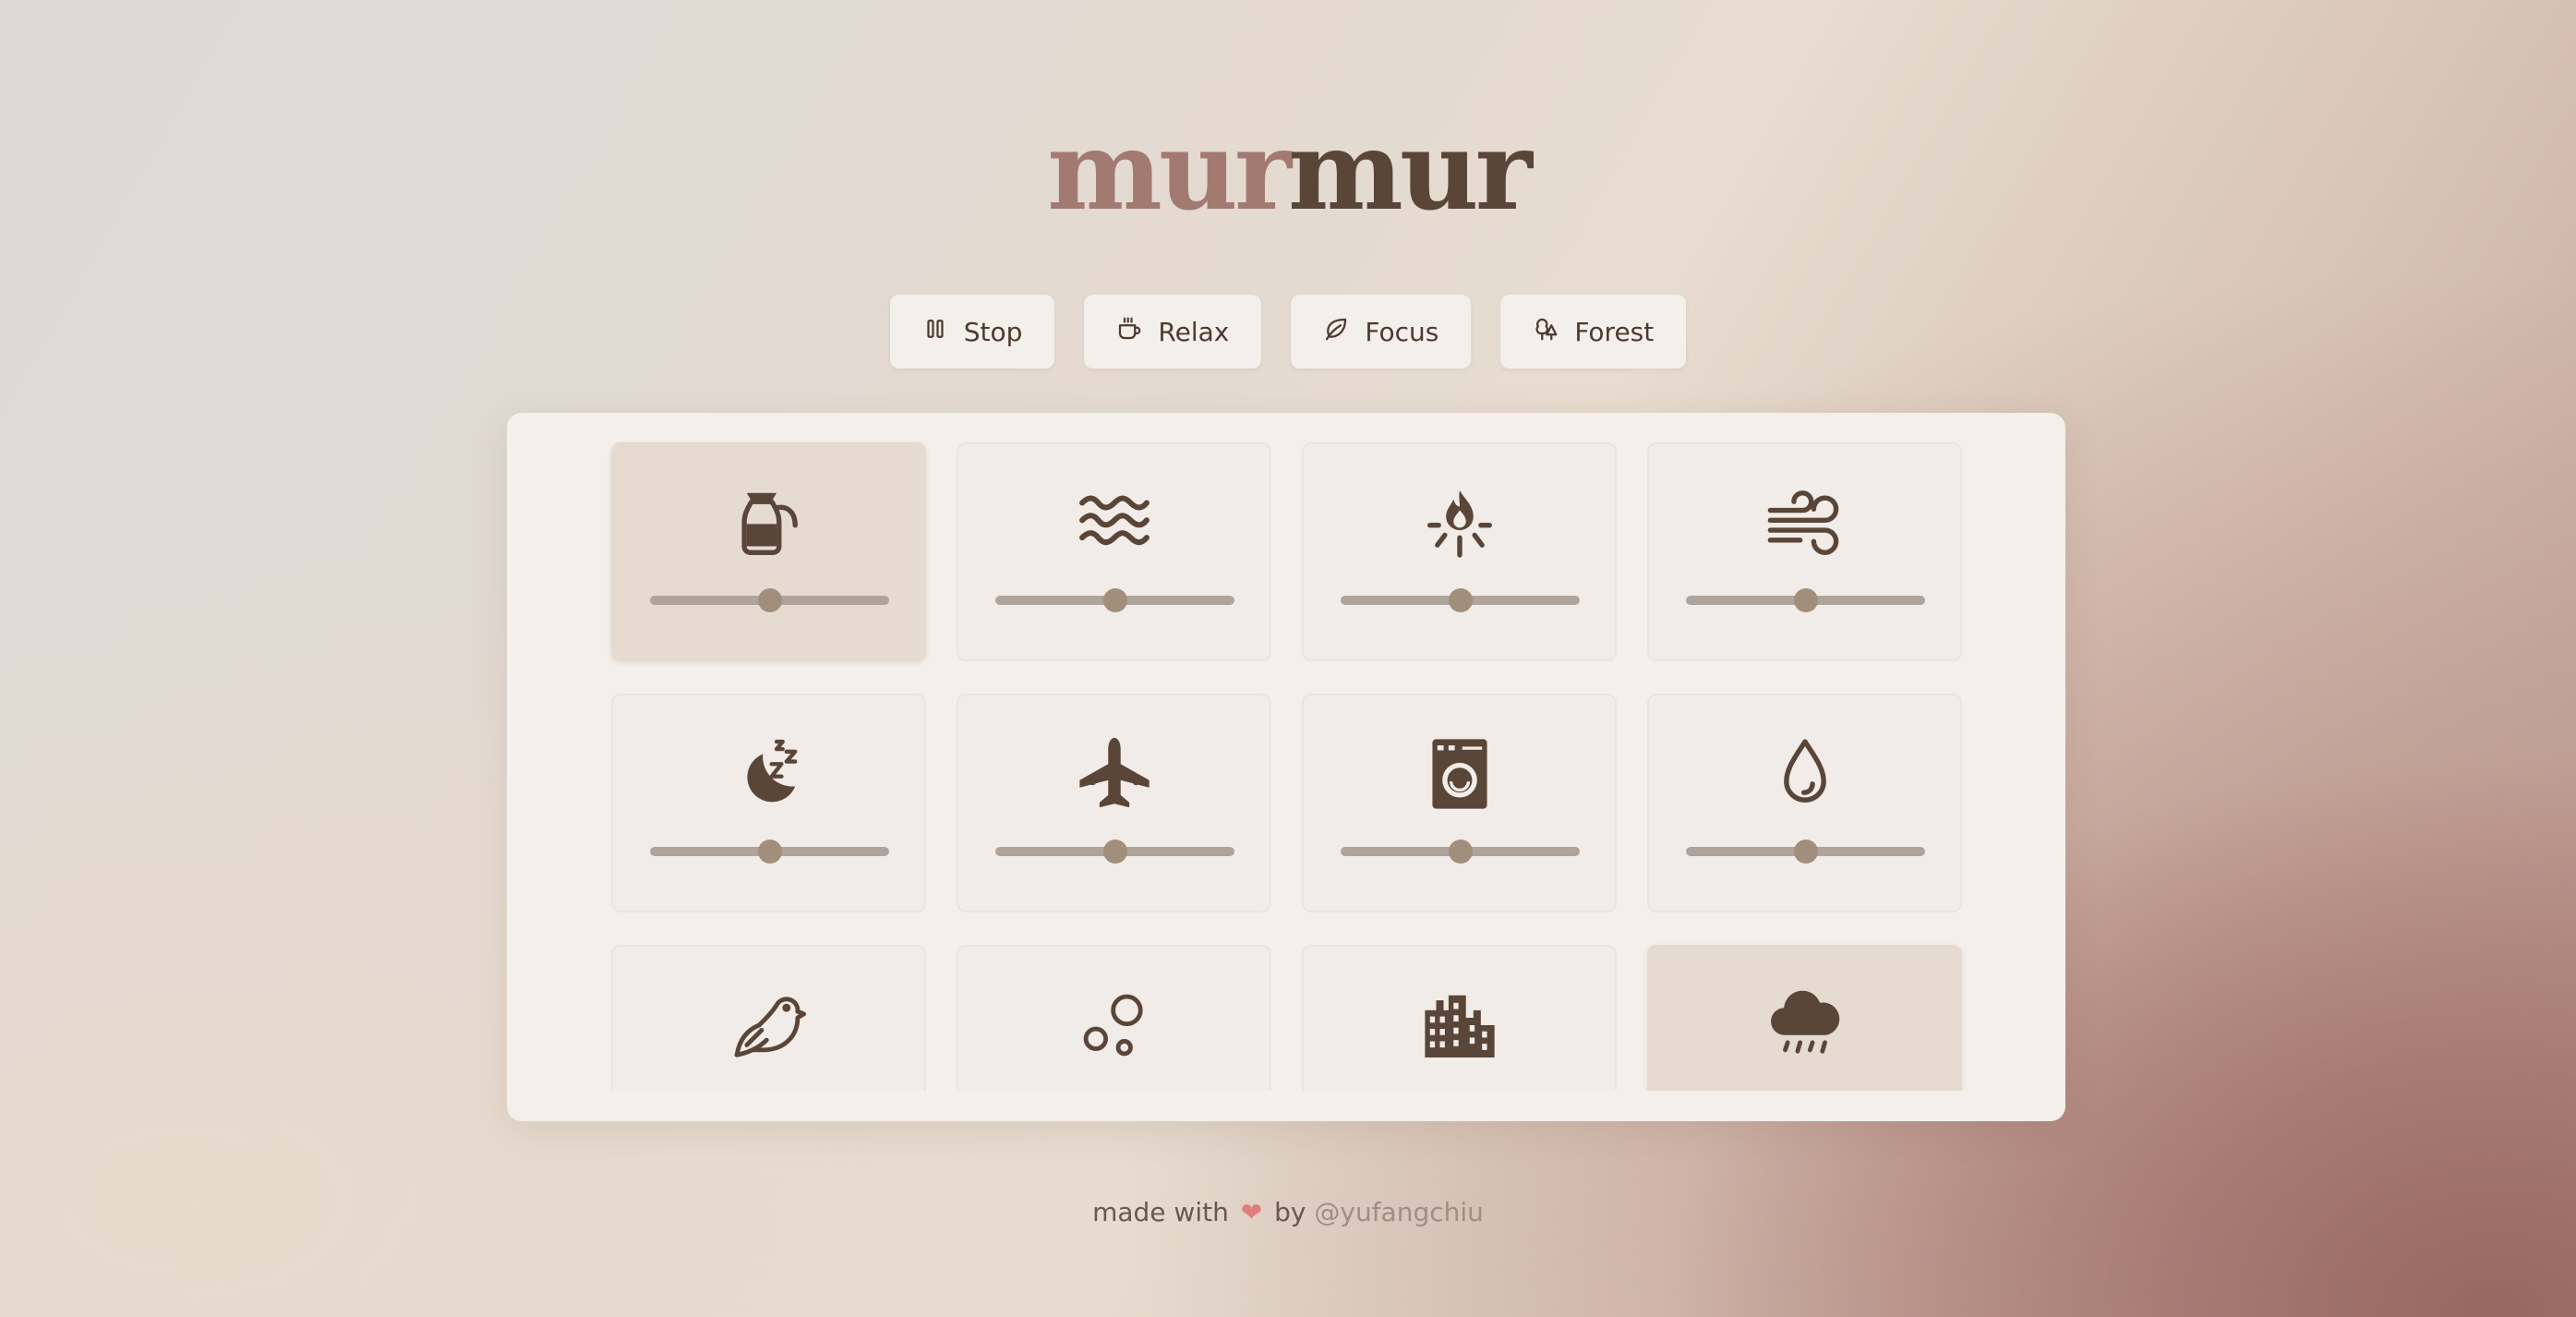 Image resolution: width=2576 pixels, height=1317 pixels. I want to click on author-link: @yufangchiu, so click(1399, 1212).